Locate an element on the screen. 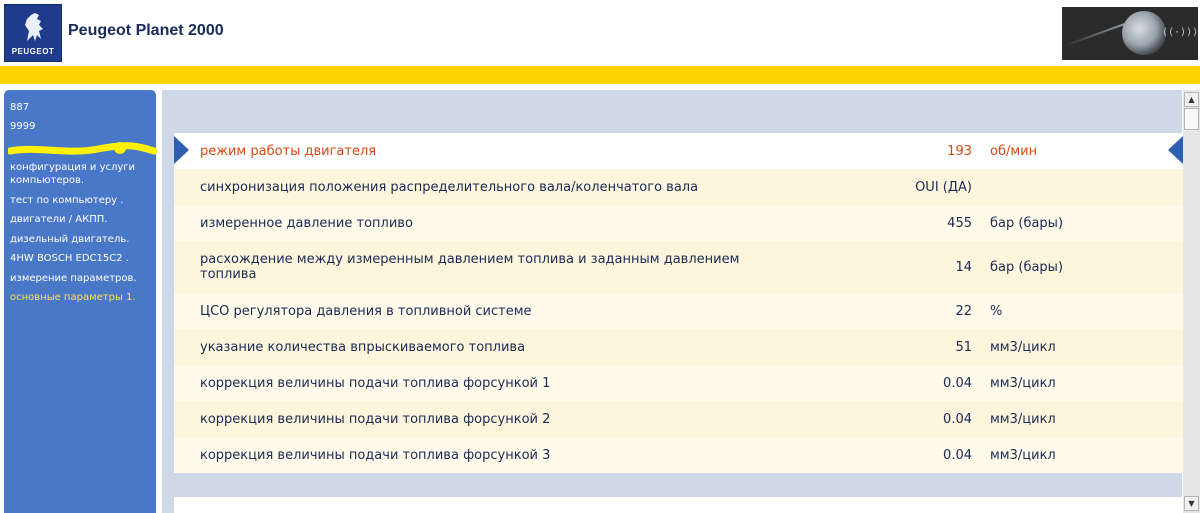 Image resolution: width=1200 pixels, height=513 pixels. sidebar-item-main-params: основные параметры 1. is located at coordinates (82, 297).